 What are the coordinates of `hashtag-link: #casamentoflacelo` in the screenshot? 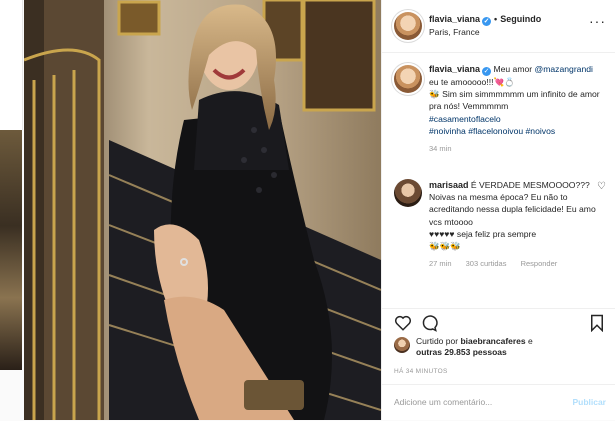 It's located at (465, 119).